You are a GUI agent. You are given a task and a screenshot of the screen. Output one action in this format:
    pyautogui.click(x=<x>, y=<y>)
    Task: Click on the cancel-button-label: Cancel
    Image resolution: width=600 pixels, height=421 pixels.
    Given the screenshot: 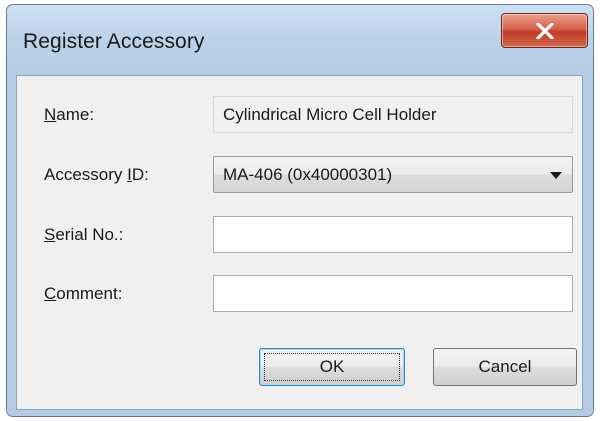 What is the action you would take?
    pyautogui.click(x=505, y=366)
    